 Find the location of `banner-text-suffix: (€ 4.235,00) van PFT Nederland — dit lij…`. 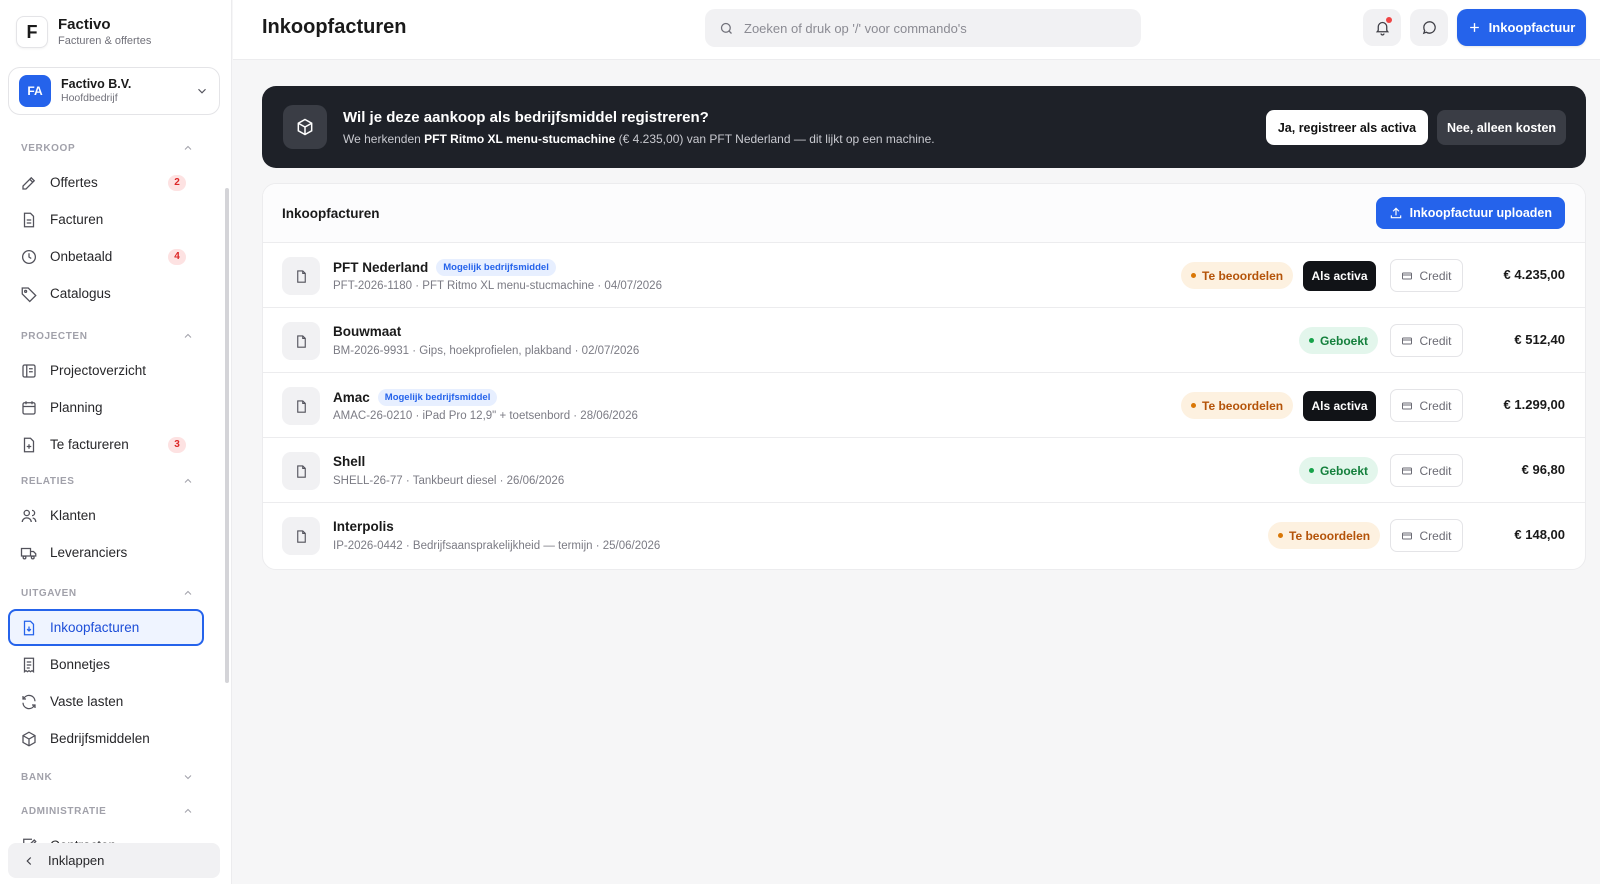

banner-text-suffix: (€ 4.235,00) van PFT Nederland — dit lij… is located at coordinates (775, 139).